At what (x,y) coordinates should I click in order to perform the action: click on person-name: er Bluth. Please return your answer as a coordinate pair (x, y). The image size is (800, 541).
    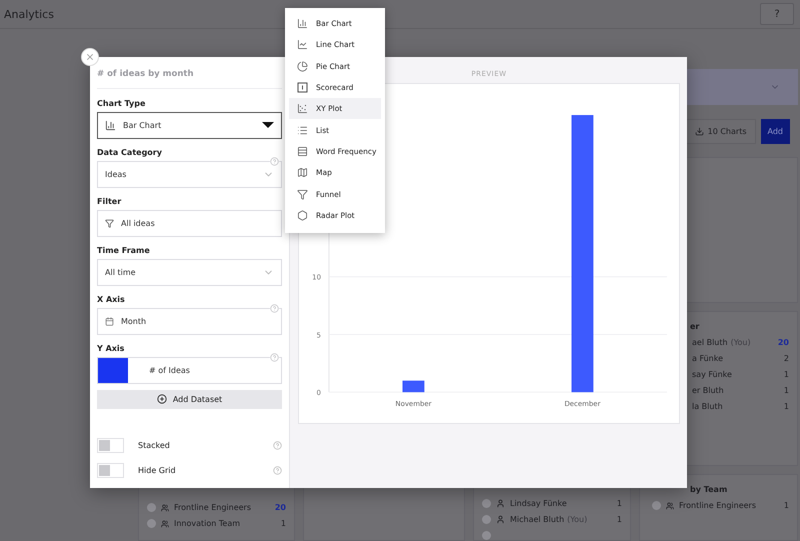
    Looking at the image, I should click on (708, 390).